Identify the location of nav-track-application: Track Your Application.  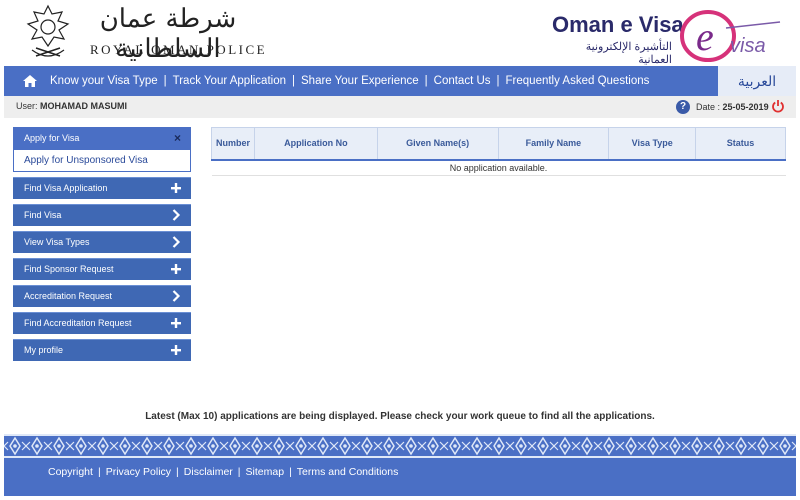
(229, 81).